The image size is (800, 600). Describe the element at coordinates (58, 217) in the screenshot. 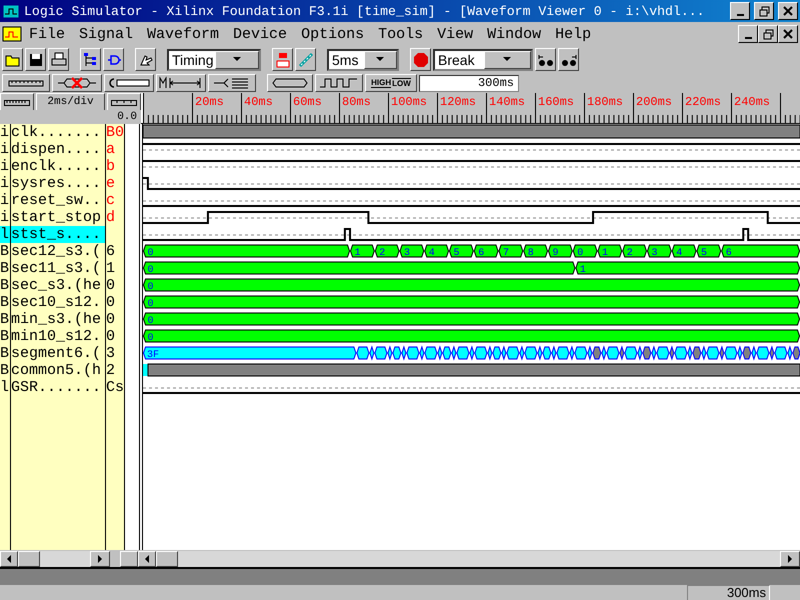

I see `signal-name: start_stop` at that location.